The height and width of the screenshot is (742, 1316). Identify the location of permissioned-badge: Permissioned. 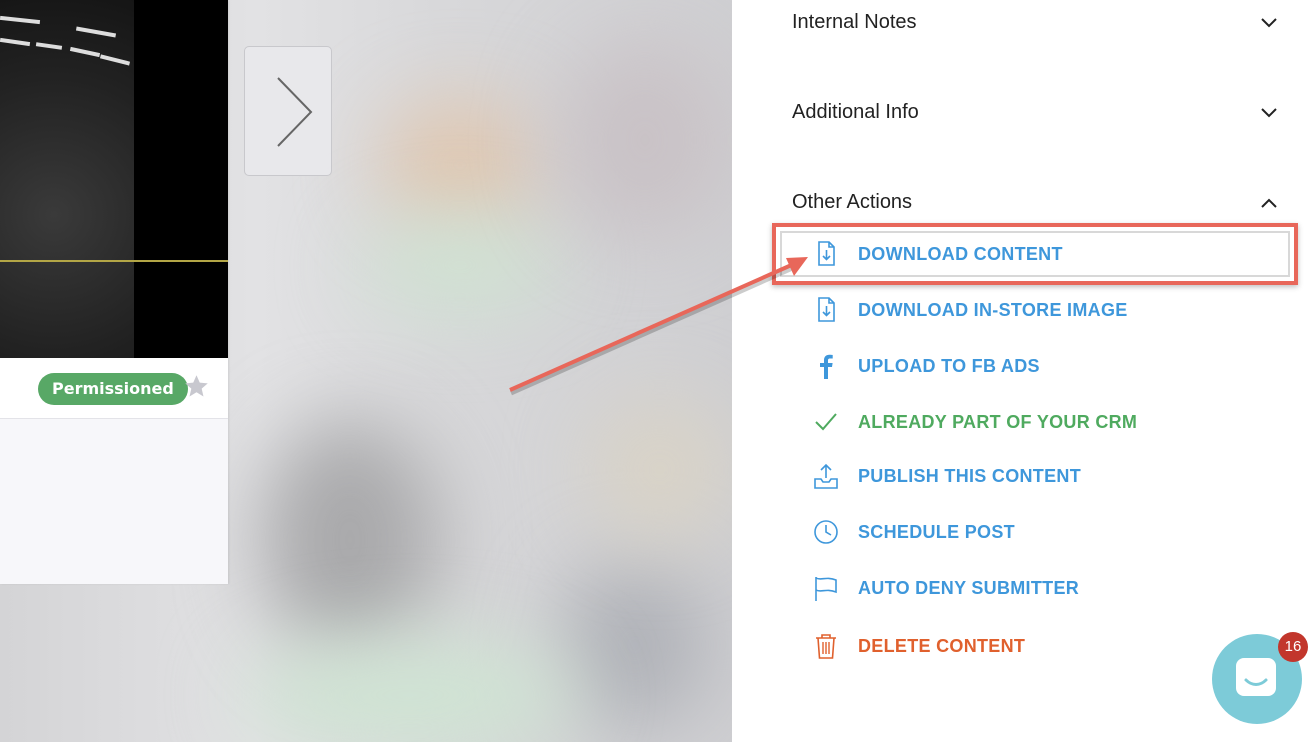
(113, 389).